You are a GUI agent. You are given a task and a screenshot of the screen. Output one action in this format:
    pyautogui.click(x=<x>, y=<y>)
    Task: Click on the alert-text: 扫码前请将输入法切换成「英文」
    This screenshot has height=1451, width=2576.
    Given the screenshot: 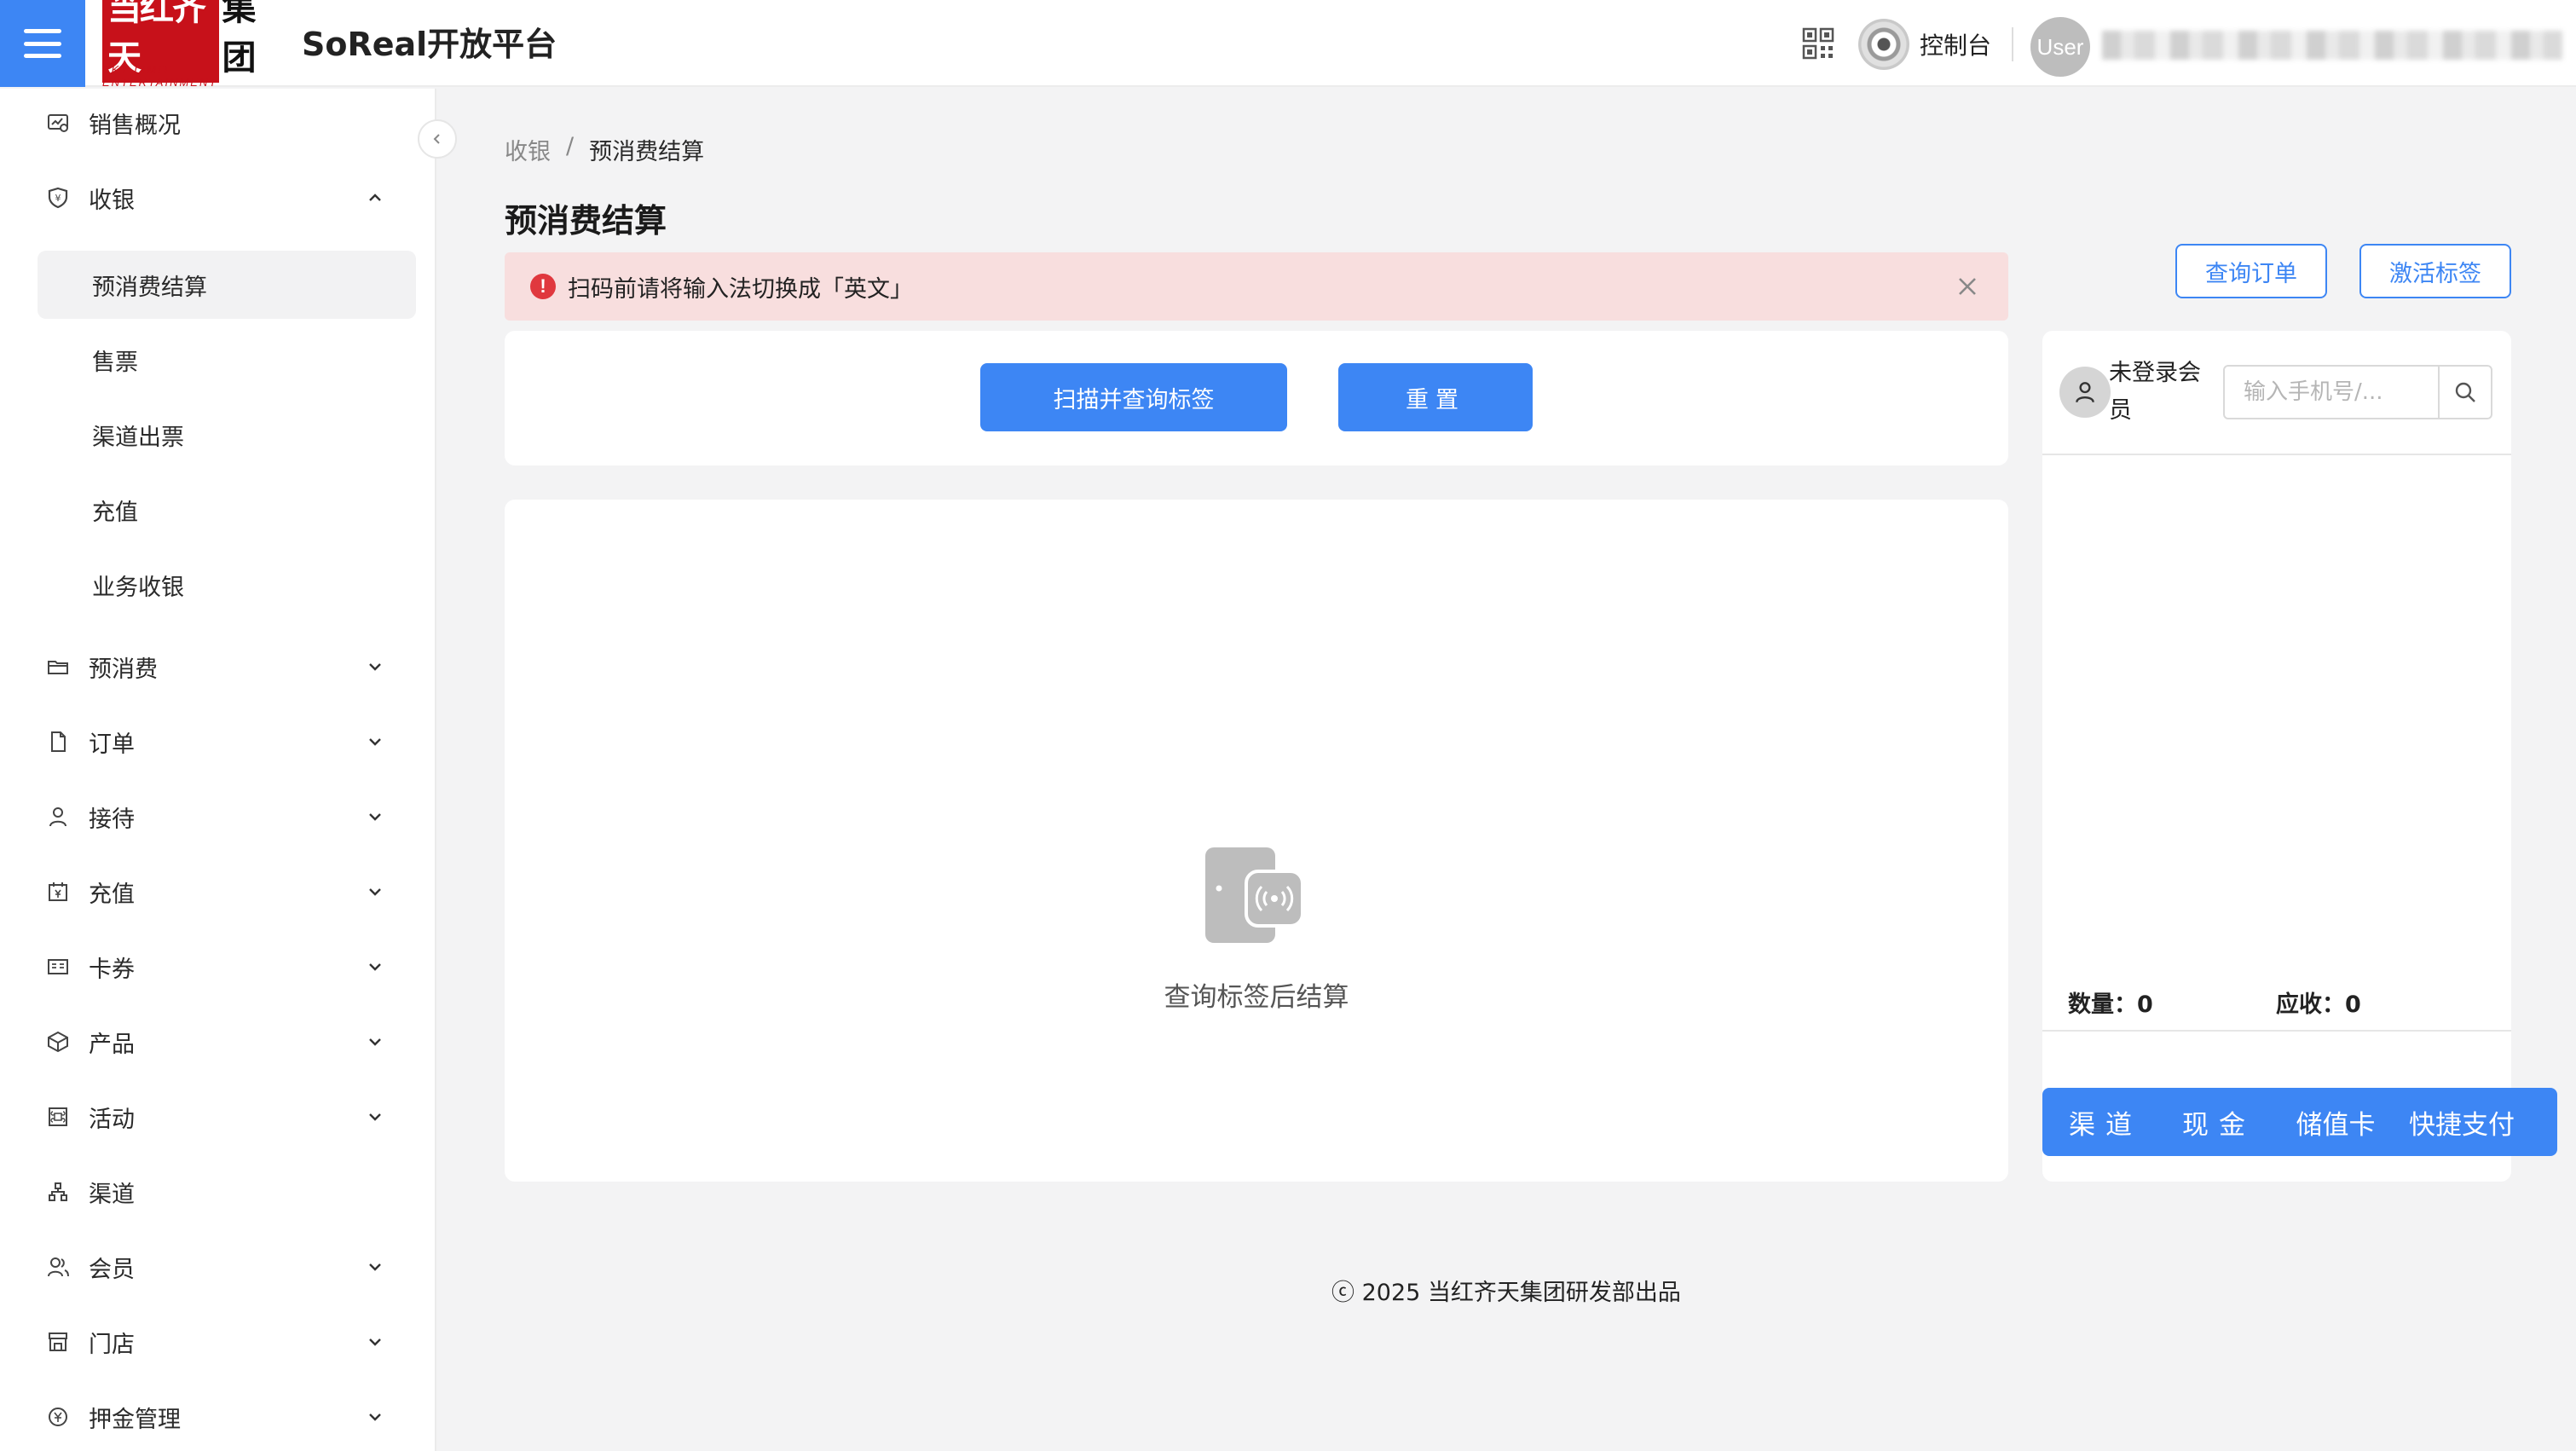 What is the action you would take?
    pyautogui.click(x=740, y=289)
    